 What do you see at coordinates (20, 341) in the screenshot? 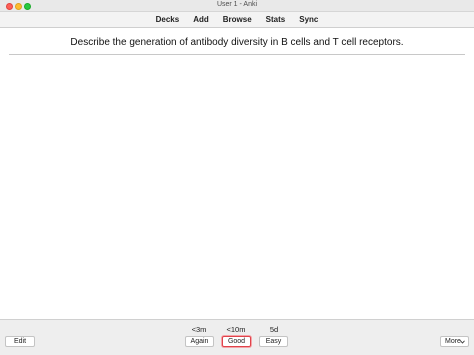
I see `edit-button: Edit` at bounding box center [20, 341].